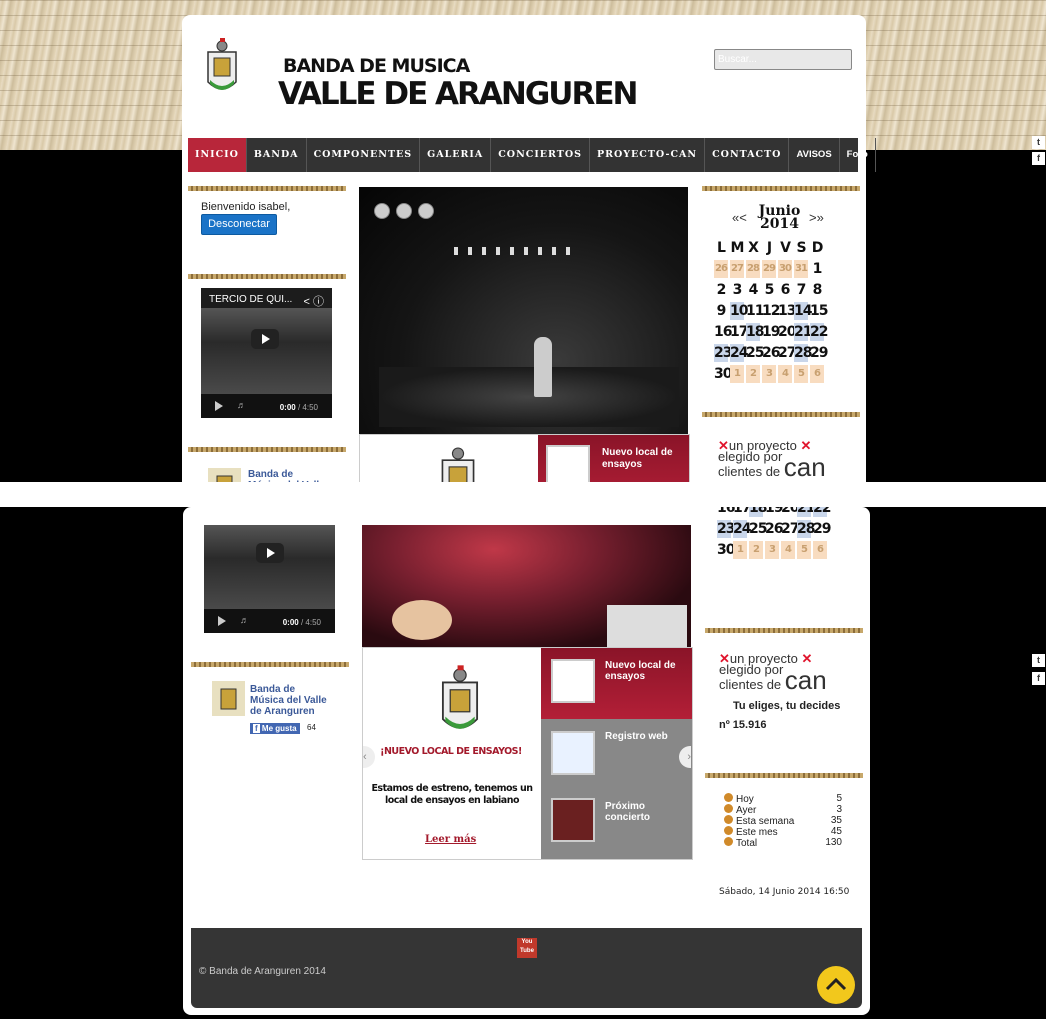 The width and height of the screenshot is (1046, 1019). What do you see at coordinates (726, 511) in the screenshot?
I see `calendar-day: 16` at bounding box center [726, 511].